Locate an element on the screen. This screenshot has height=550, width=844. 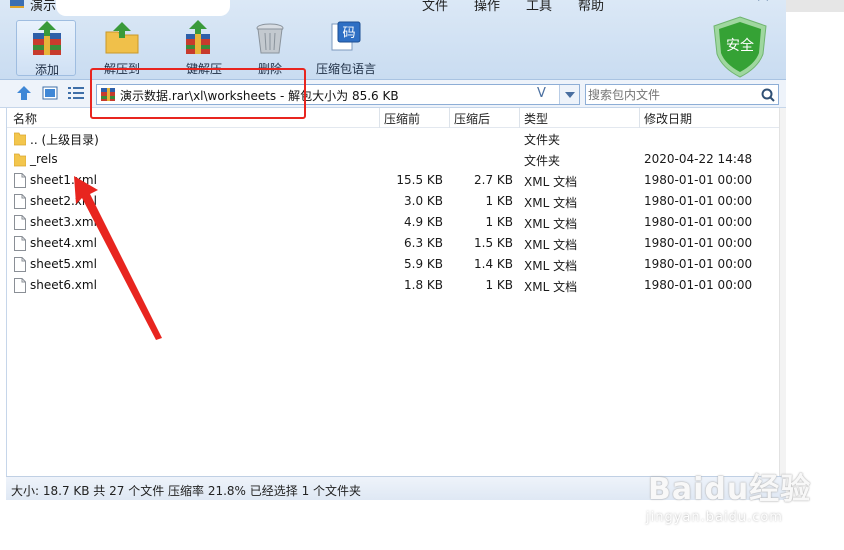
archive-encoding-icon: 码 is located at coordinates (346, 38).